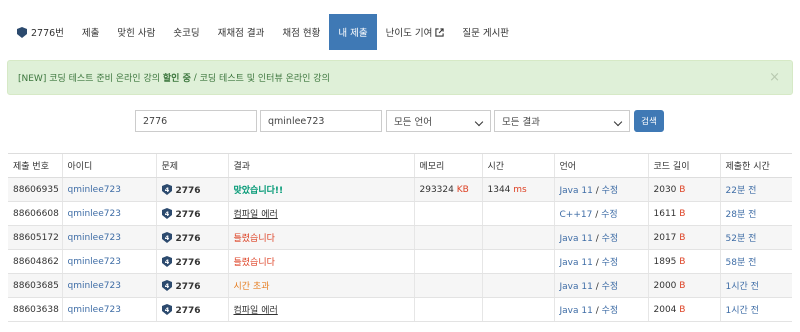 The width and height of the screenshot is (800, 332). Describe the element at coordinates (439, 32) in the screenshot. I see `external-link-icon` at that location.